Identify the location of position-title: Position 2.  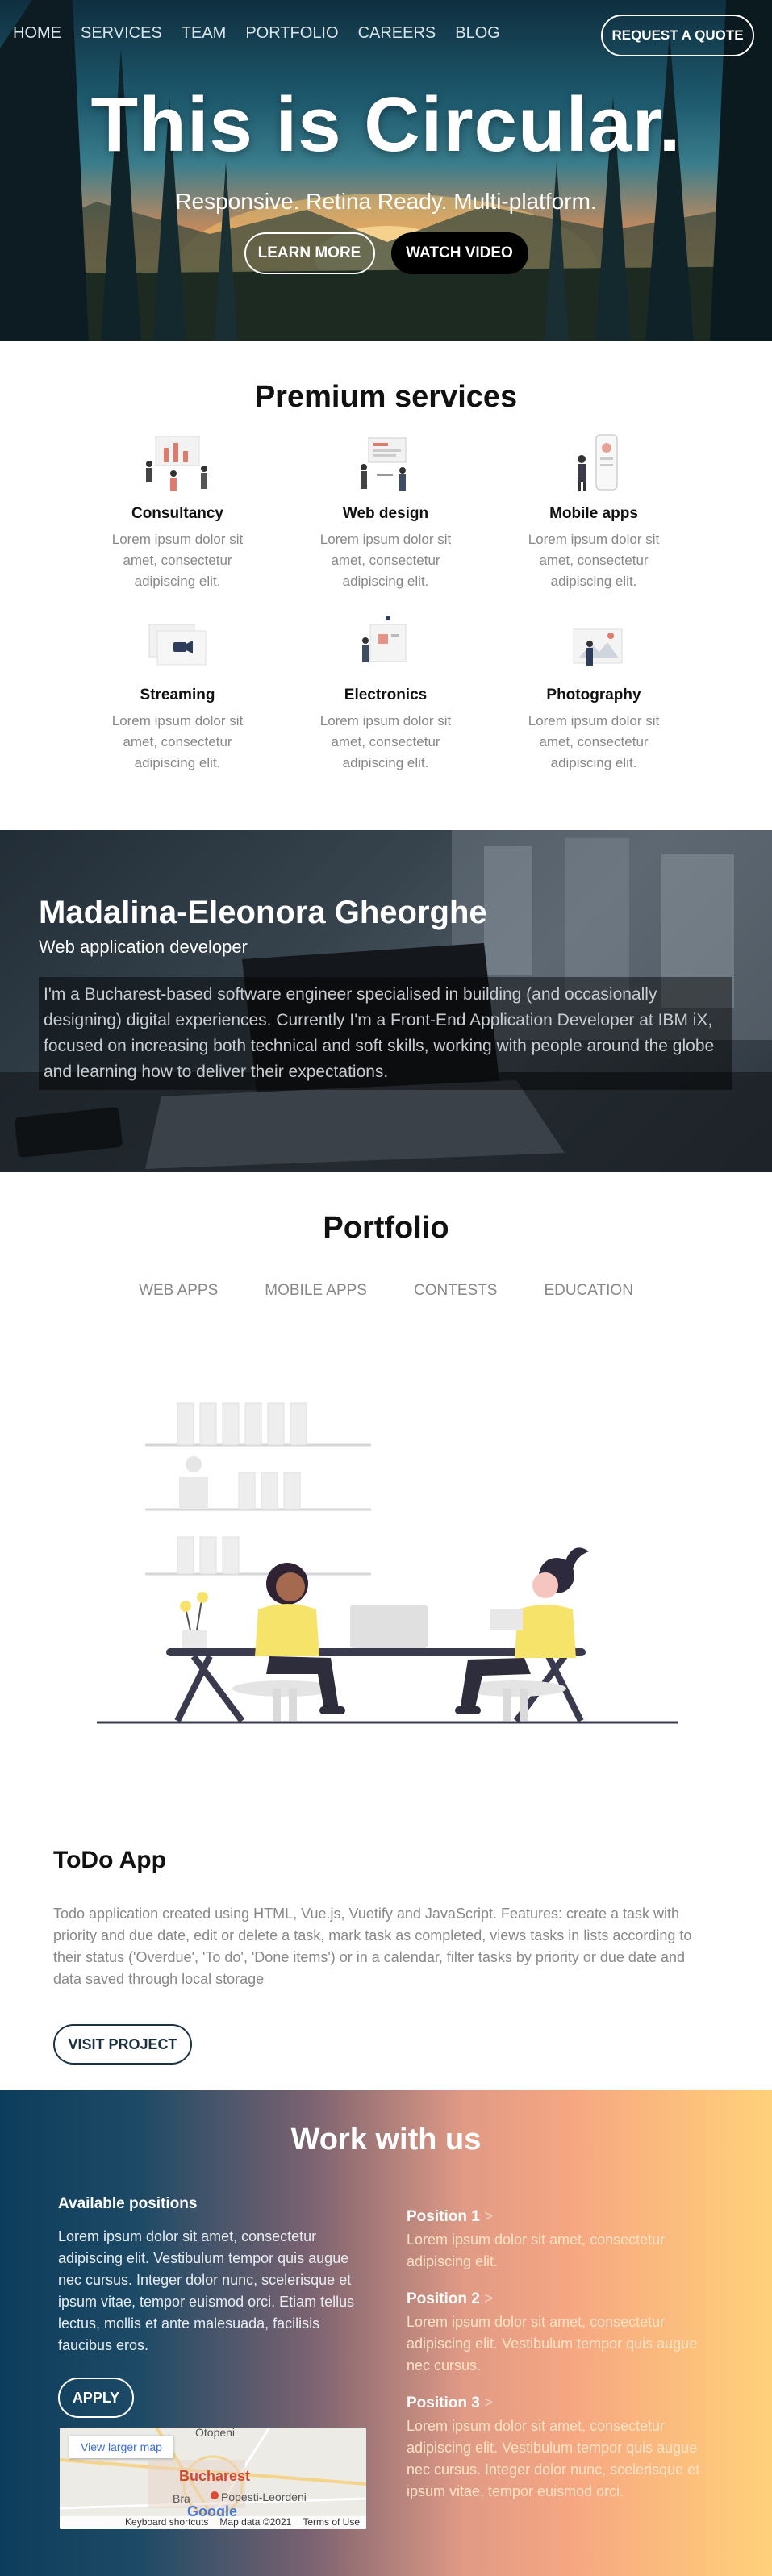
(443, 2298).